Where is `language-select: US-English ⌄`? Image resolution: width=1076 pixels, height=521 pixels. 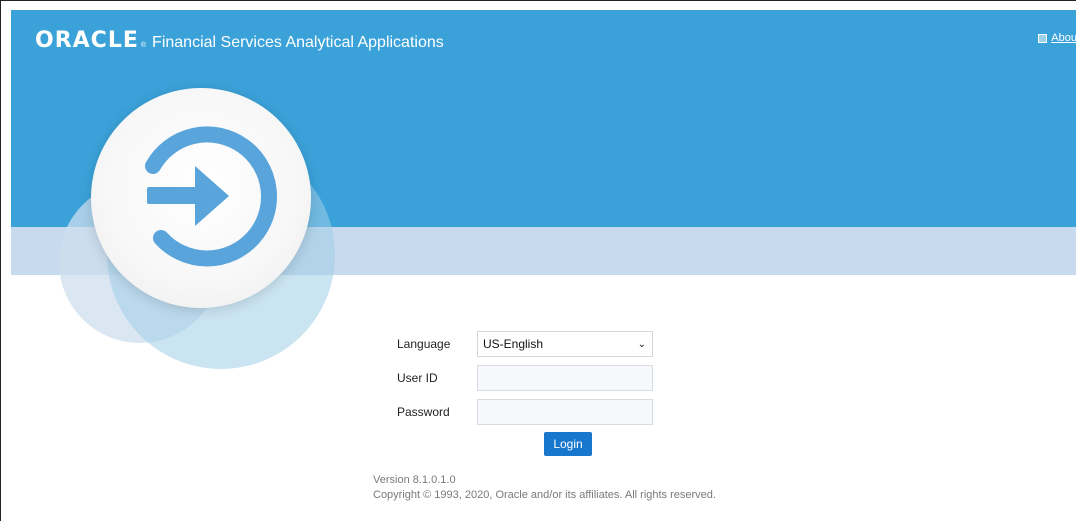
language-select: US-English ⌄ is located at coordinates (565, 344).